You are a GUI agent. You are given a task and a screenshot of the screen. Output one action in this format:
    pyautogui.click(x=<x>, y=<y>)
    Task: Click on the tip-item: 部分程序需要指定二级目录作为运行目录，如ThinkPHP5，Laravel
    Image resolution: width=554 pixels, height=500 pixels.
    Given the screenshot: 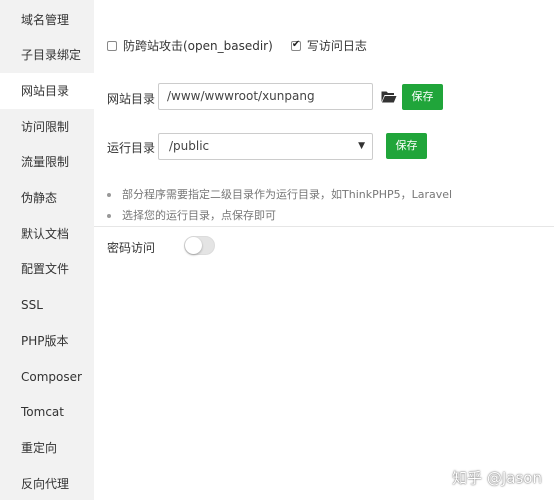 What is the action you would take?
    pyautogui.click(x=279, y=194)
    